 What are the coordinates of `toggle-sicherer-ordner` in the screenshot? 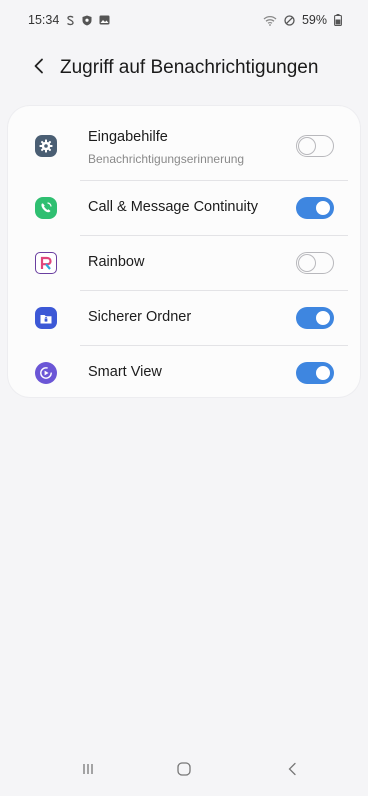 It's located at (315, 318).